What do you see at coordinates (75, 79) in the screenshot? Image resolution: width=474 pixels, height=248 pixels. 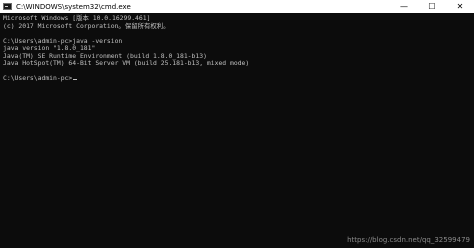 I see `text-cursor` at bounding box center [75, 79].